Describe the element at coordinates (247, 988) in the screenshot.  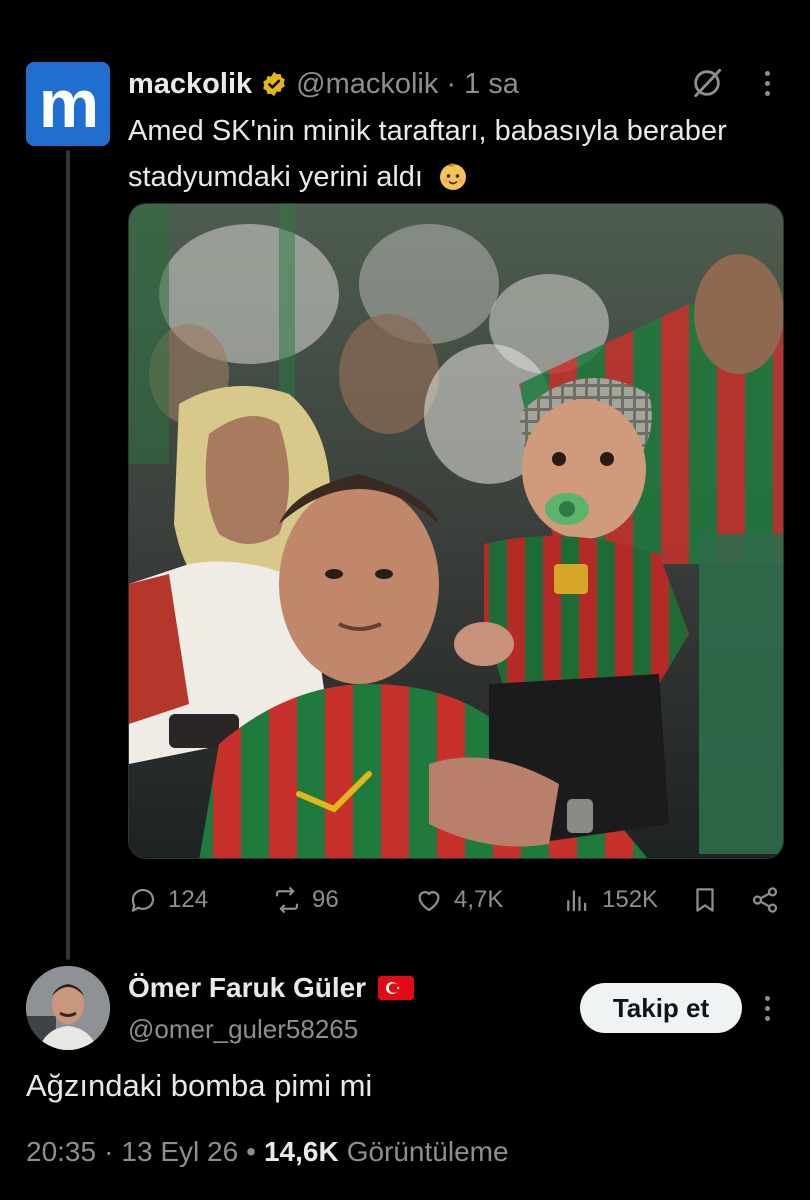
I see `reply-author-name: Ömer Faruk Güler` at that location.